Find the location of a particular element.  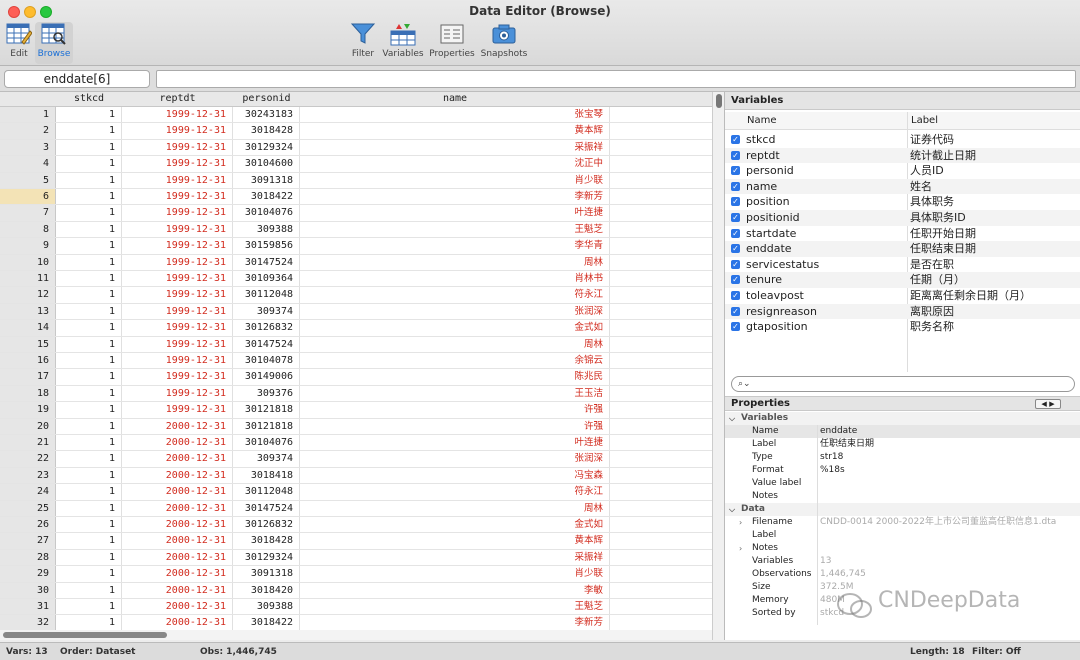

row-number: 17 is located at coordinates (28, 377).